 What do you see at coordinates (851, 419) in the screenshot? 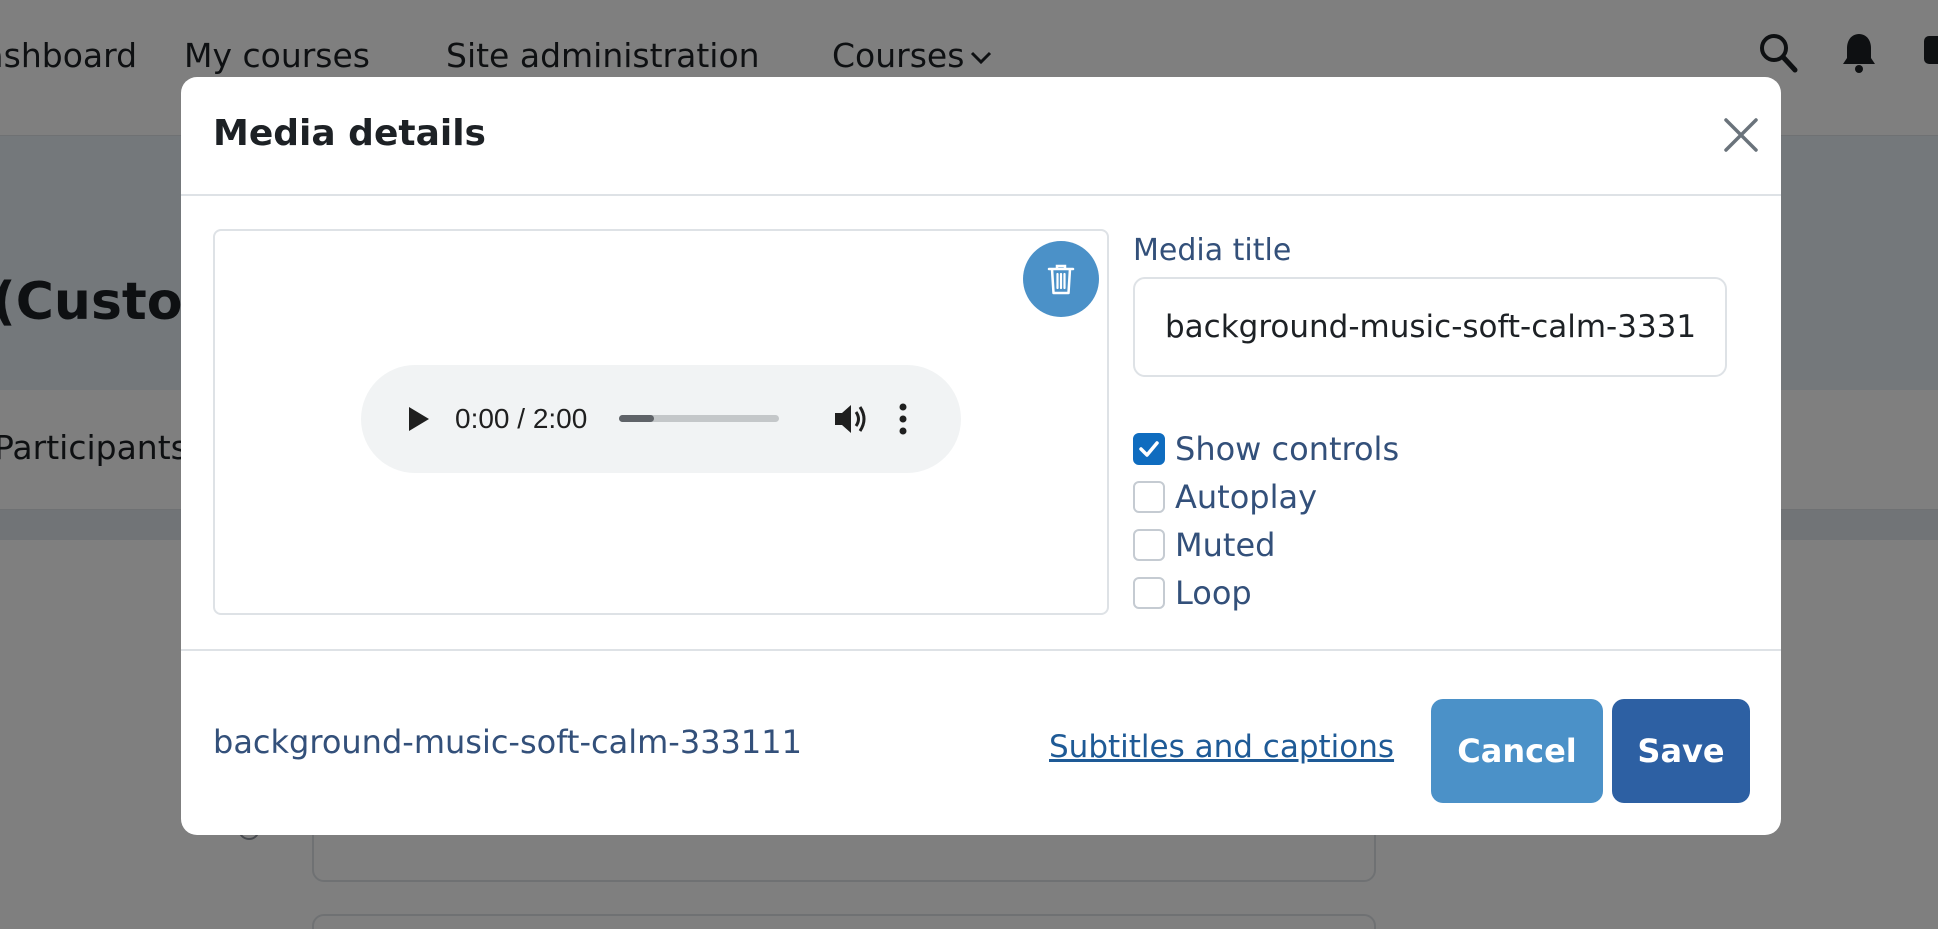
I see `volume-icon` at bounding box center [851, 419].